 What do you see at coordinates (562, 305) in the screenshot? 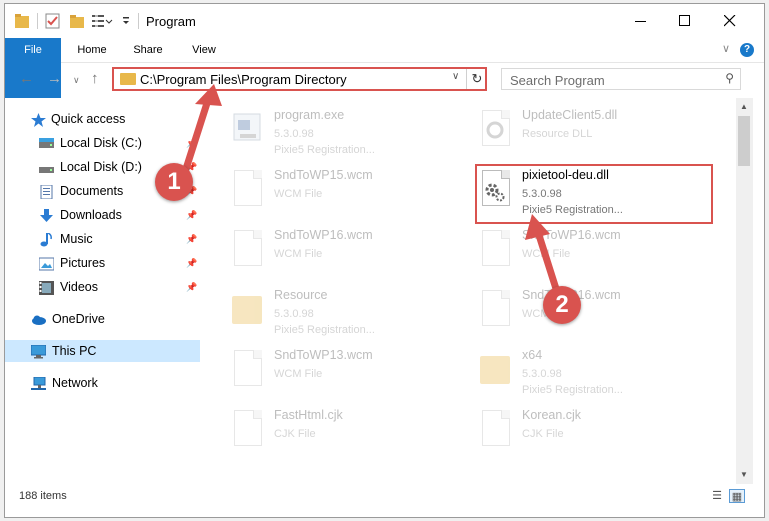
I see `step-badge-2: 2` at bounding box center [562, 305].